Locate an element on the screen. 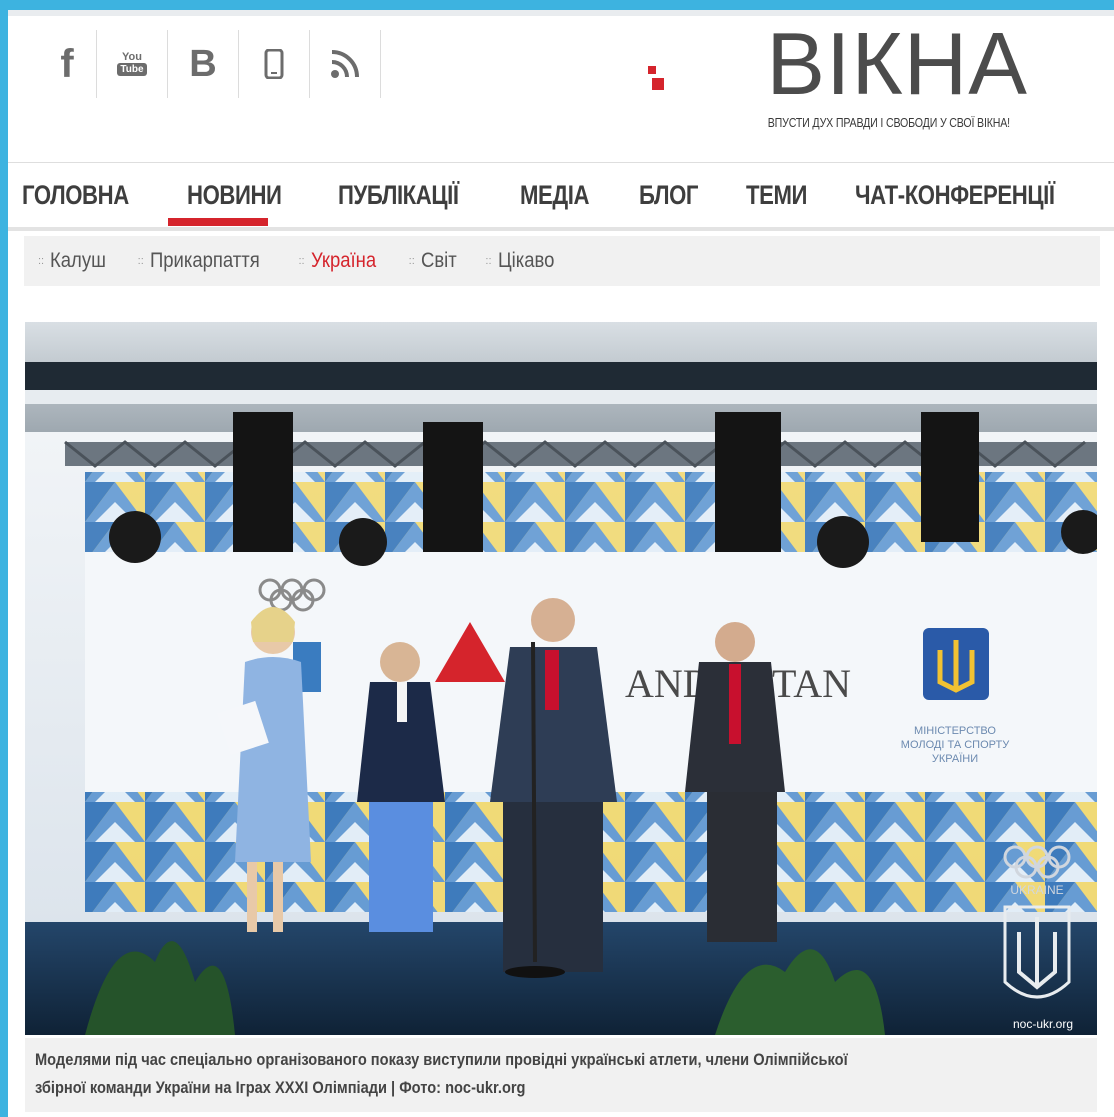 The image size is (1114, 1117). rss-icon is located at coordinates (345, 64).